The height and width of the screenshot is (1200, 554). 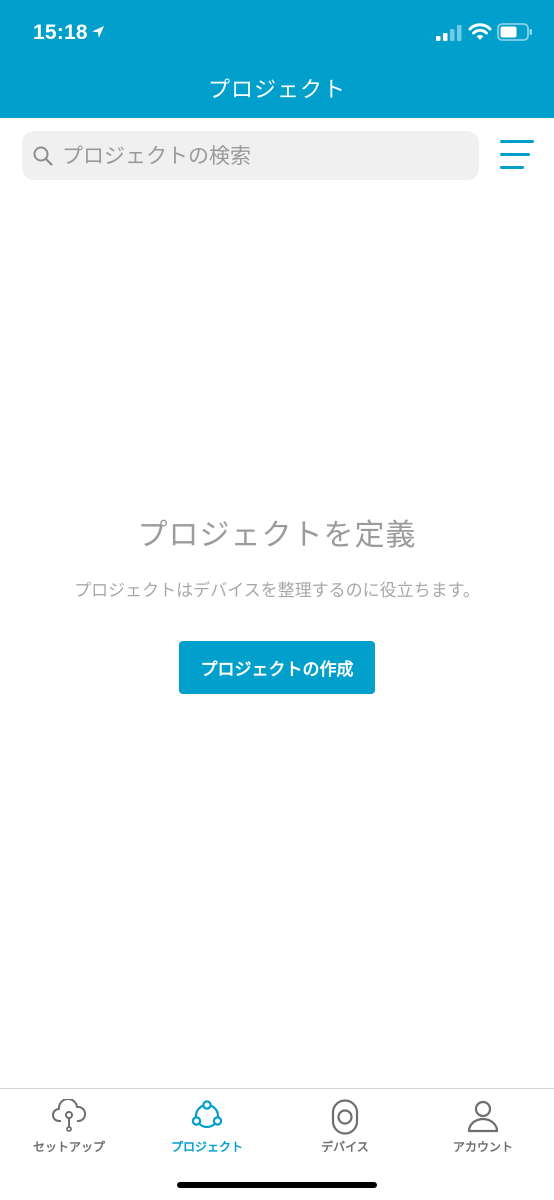 I want to click on cloud-setup-icon, so click(x=69, y=1115).